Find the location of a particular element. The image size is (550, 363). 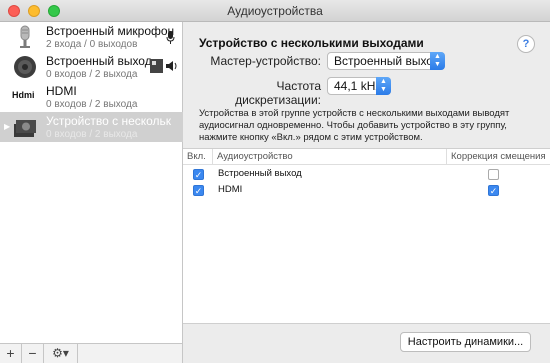

sample-rate-label: Частота дискретизации: is located at coordinates (278, 93).